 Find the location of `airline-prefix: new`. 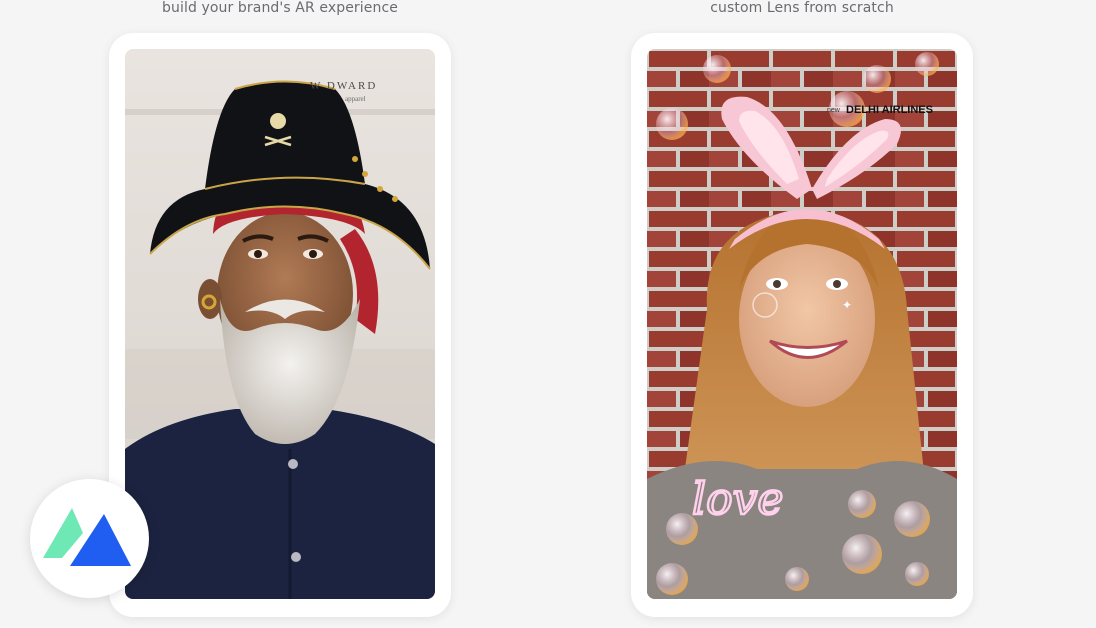

airline-prefix: new is located at coordinates (834, 110).